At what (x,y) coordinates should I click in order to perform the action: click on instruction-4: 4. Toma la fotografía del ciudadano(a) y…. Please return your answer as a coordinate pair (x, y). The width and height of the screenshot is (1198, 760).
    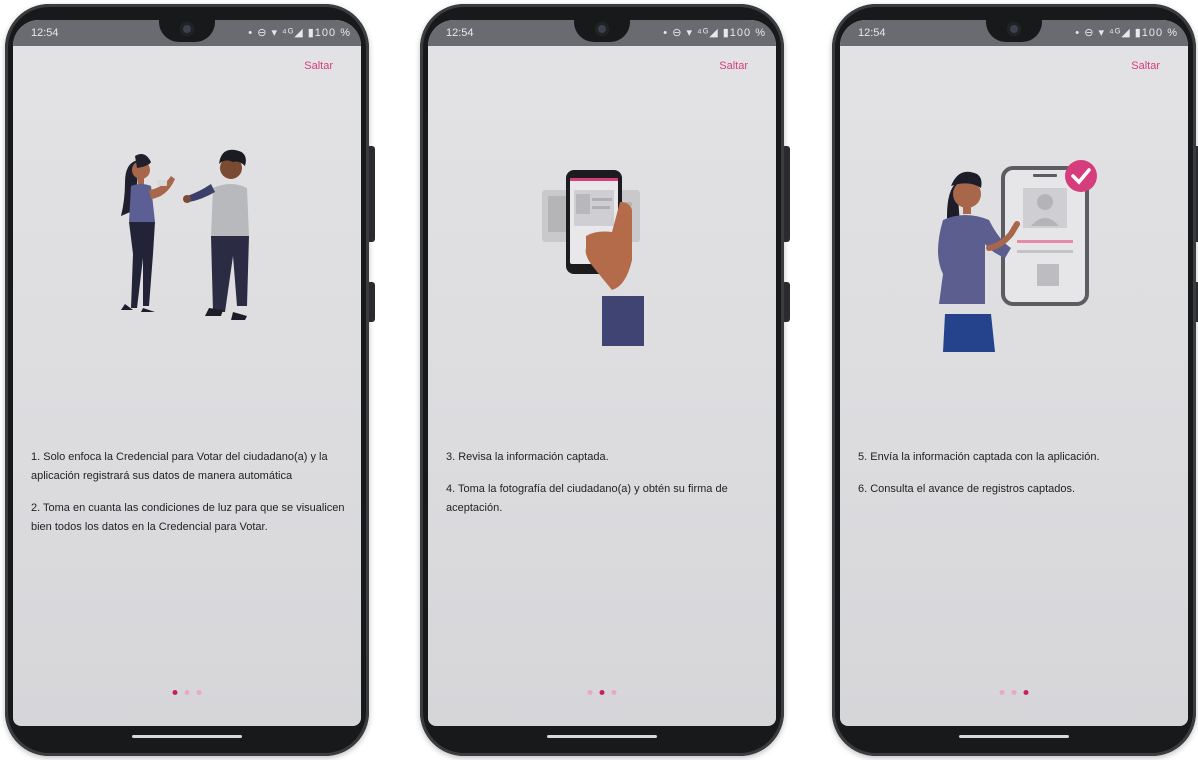
    Looking at the image, I should click on (587, 498).